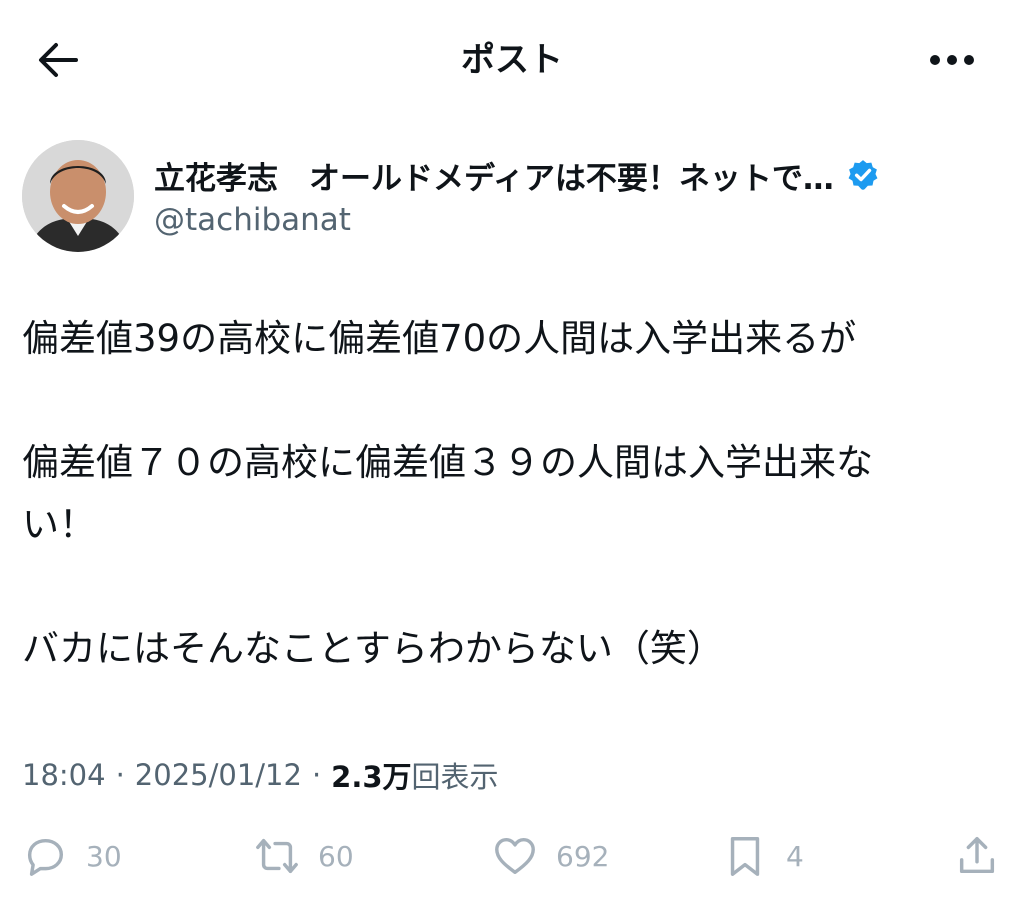 The height and width of the screenshot is (918, 1024). Describe the element at coordinates (252, 220) in the screenshot. I see `author-handle: @tachibanat` at that location.